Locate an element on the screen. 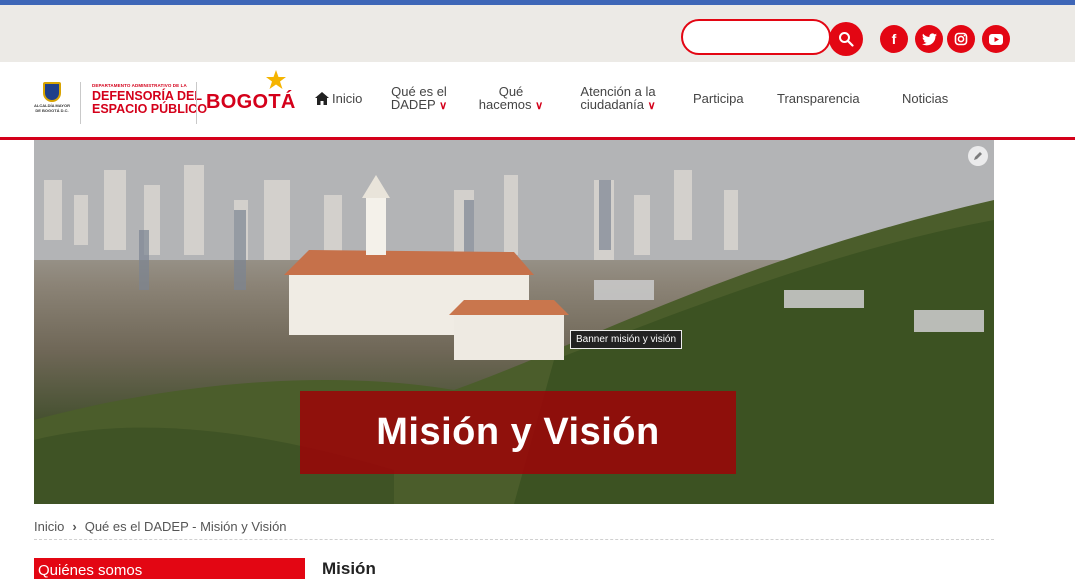 Image resolution: width=1075 pixels, height=579 pixels. alcaldia-text: ALCALDÍA MAYOR DE BOGOTÁ D.C. is located at coordinates (52, 108).